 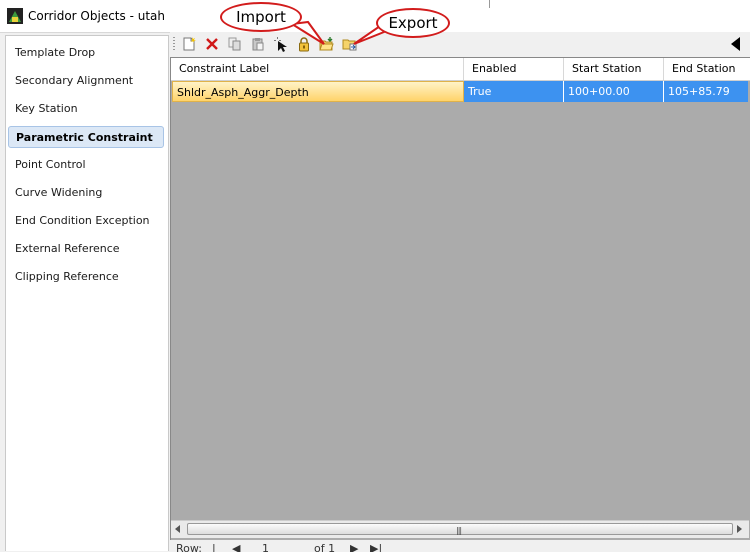 I want to click on toolbar-grip, so click(x=174, y=44).